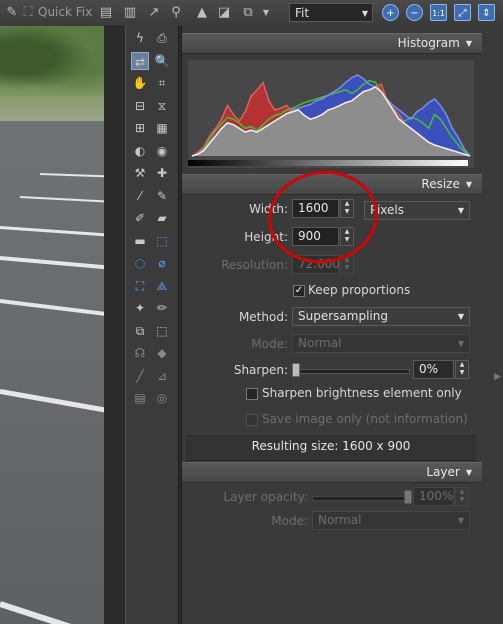  What do you see at coordinates (176, 13) in the screenshot?
I see `color-balance-icon: ⚲` at bounding box center [176, 13].